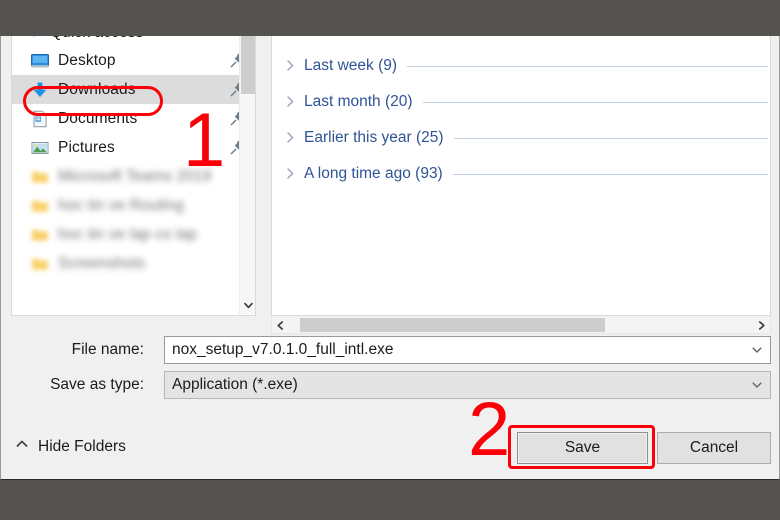 The width and height of the screenshot is (780, 520). What do you see at coordinates (102, 263) in the screenshot?
I see `sidebar-item-label: Screenshots` at bounding box center [102, 263].